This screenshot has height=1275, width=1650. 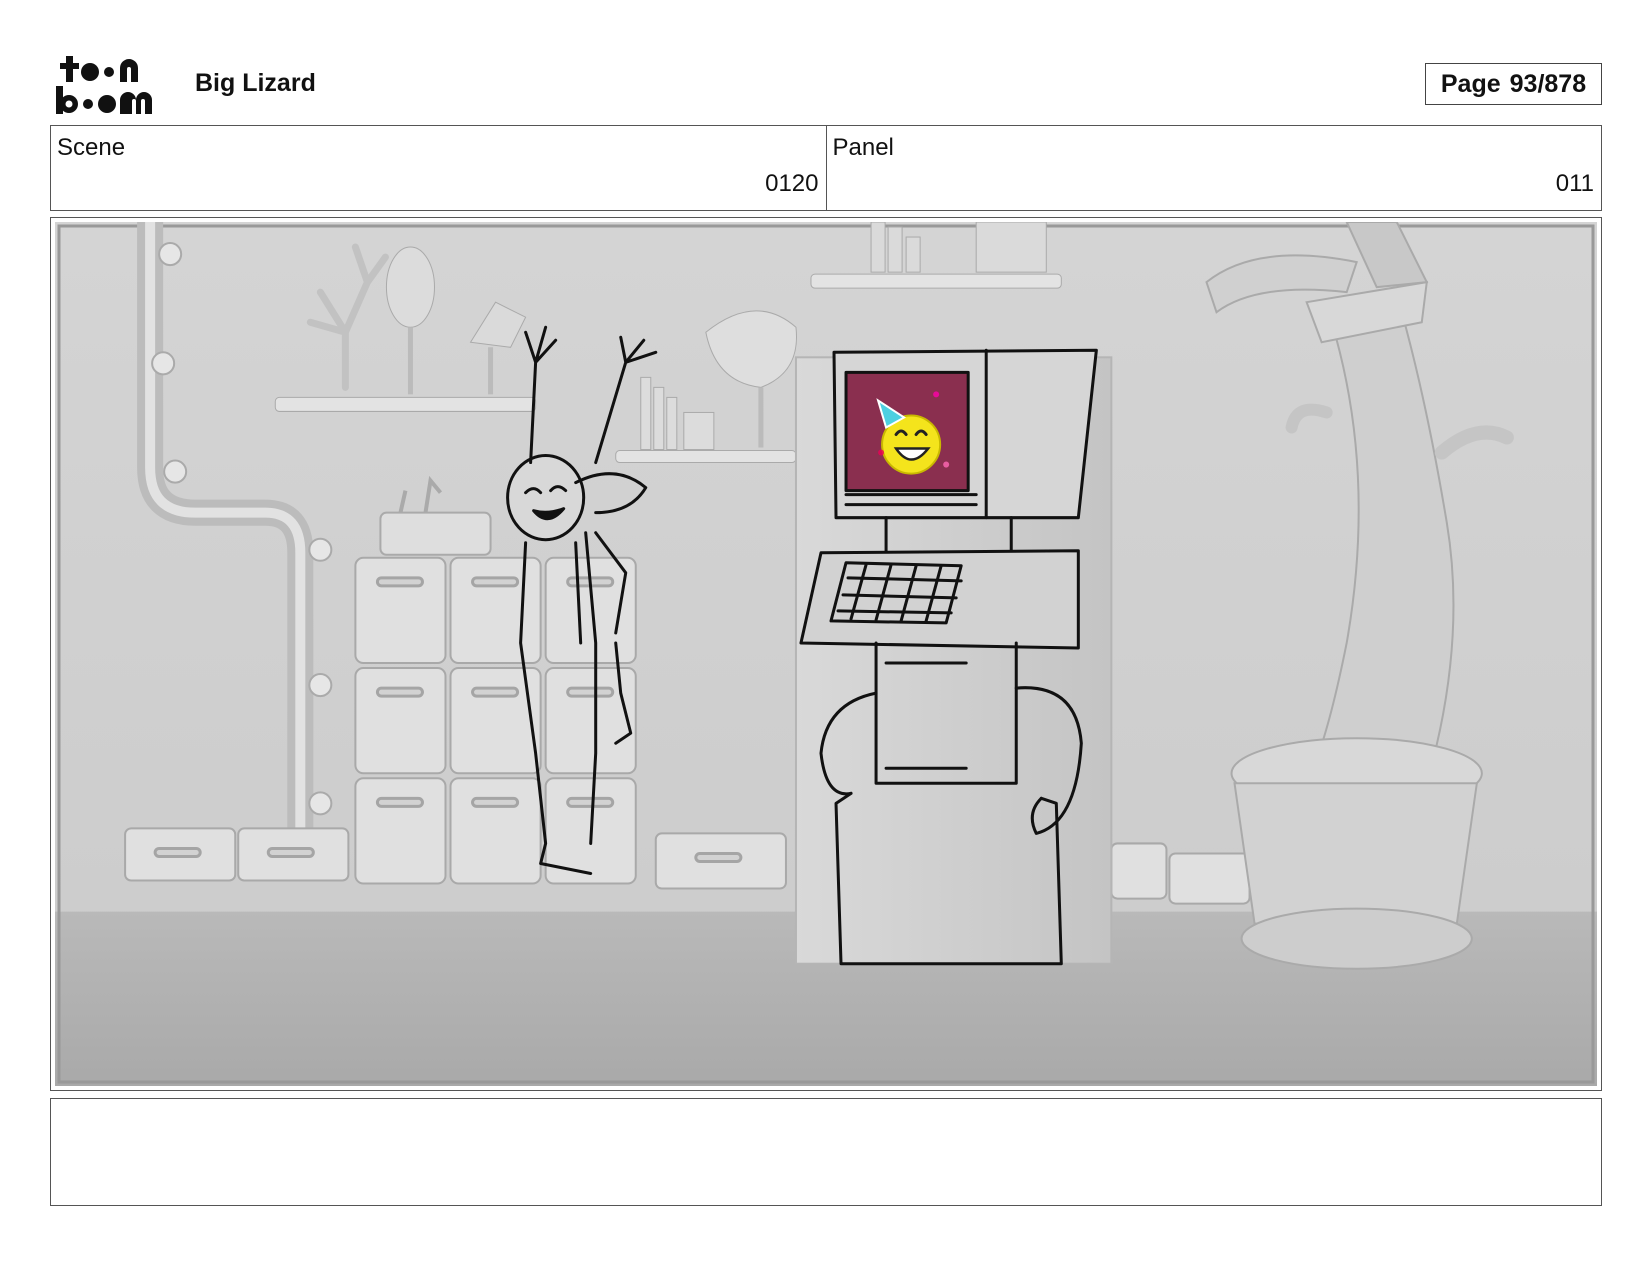 What do you see at coordinates (1470, 83) in the screenshot?
I see `page-label: Page` at bounding box center [1470, 83].